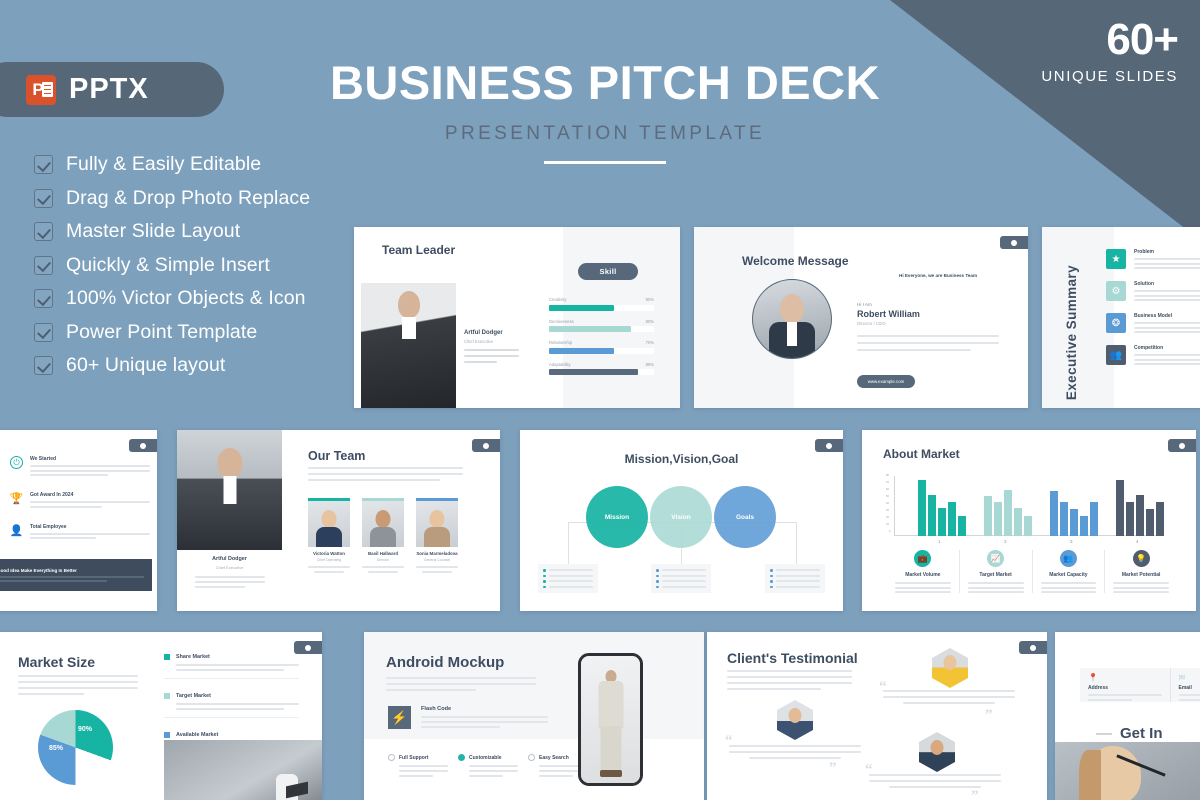 Image resolution: width=1200 pixels, height=800 pixels. Describe the element at coordinates (229, 567) in the screenshot. I see `team-lead-role: Chief Executive` at that location.